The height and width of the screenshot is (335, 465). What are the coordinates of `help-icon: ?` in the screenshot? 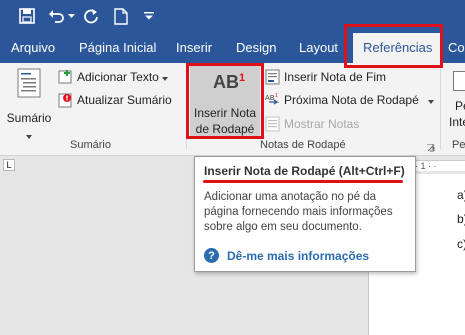 It's located at (211, 255).